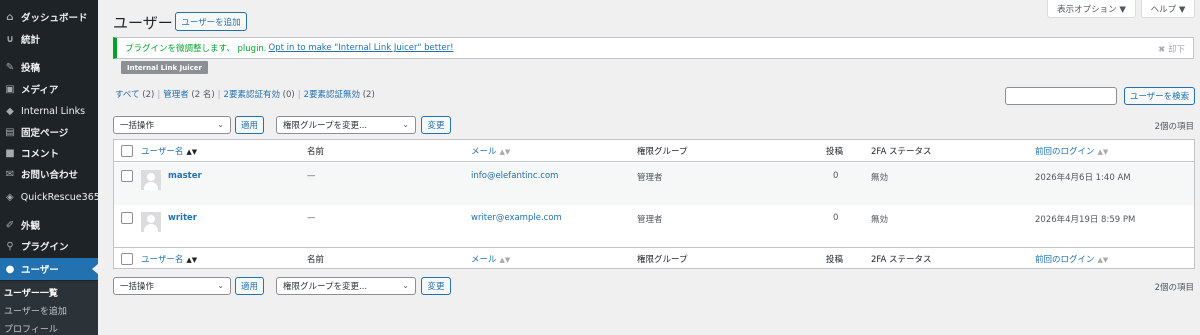  I want to click on menu-label: 固定ページ, so click(45, 133).